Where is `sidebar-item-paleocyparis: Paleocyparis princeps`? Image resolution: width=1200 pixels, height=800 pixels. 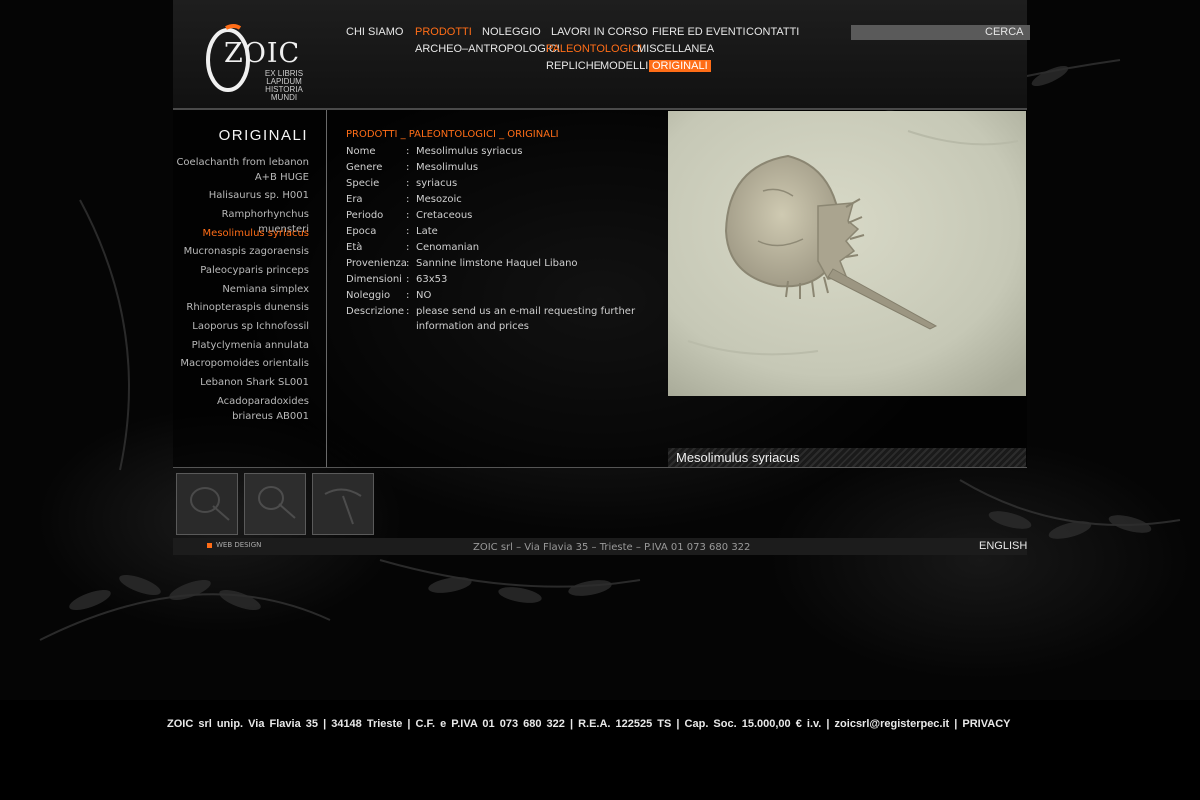
sidebar-item-paleocyparis: Paleocyparis princeps is located at coordinates (242, 270).